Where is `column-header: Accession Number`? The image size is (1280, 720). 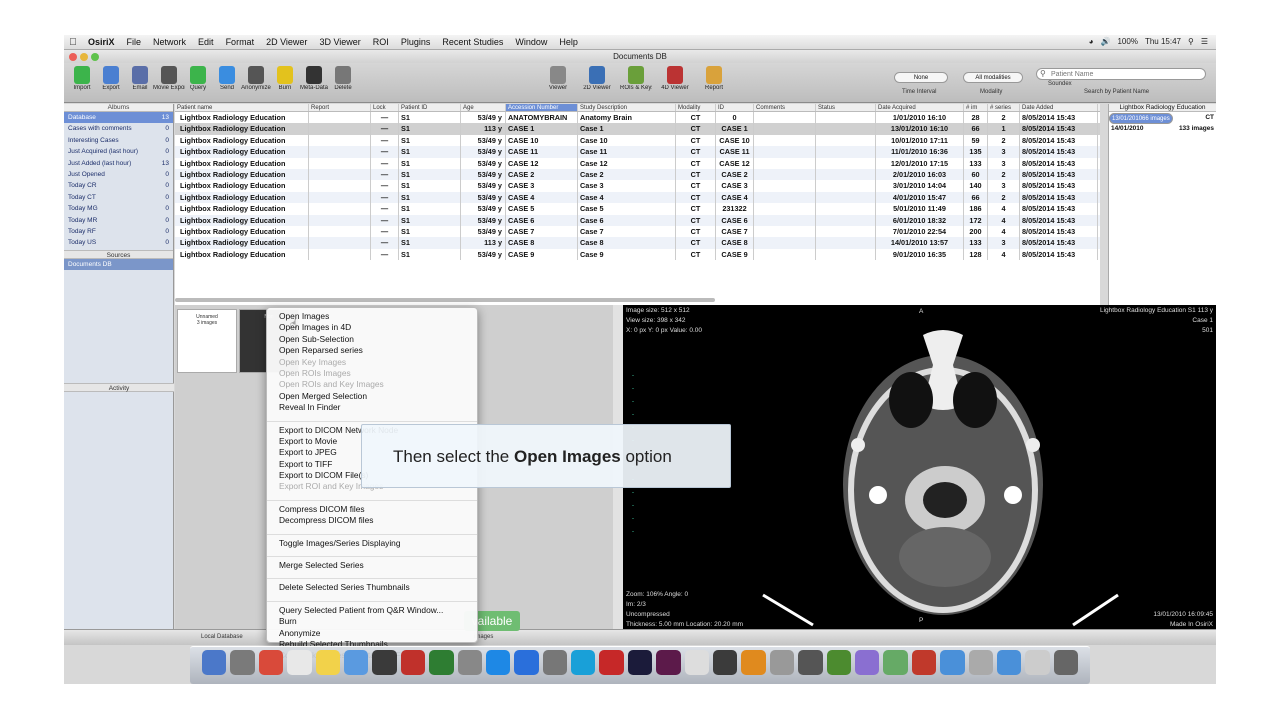
column-header: Accession Number is located at coordinates (542, 107).